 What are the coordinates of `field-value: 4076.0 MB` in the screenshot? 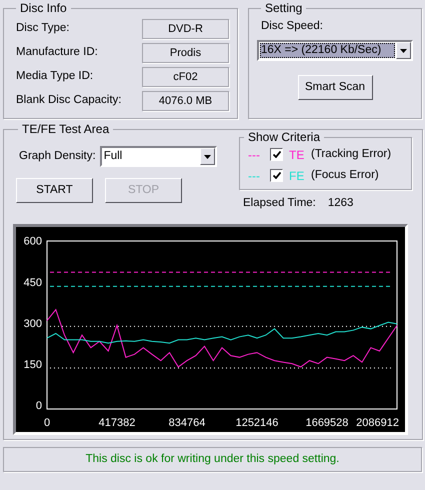 It's located at (185, 101).